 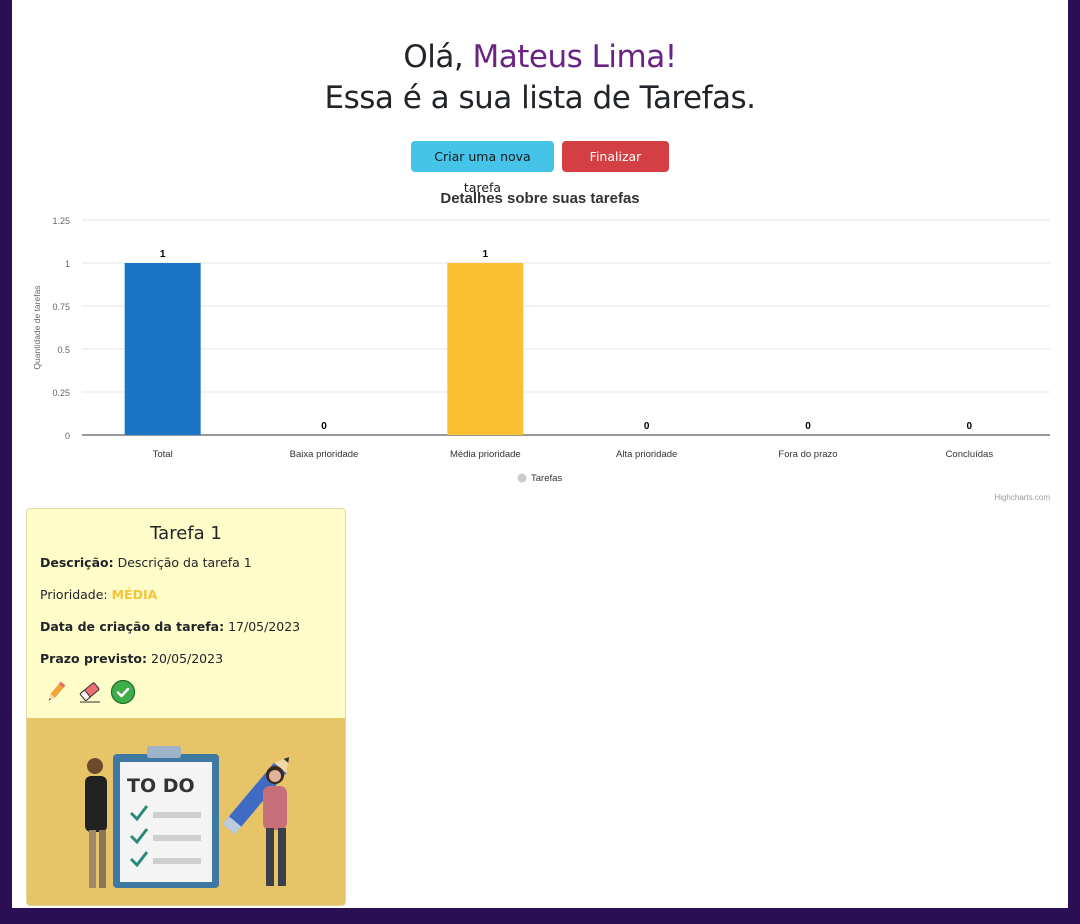 What do you see at coordinates (95, 766) in the screenshot?
I see `person-left-head` at bounding box center [95, 766].